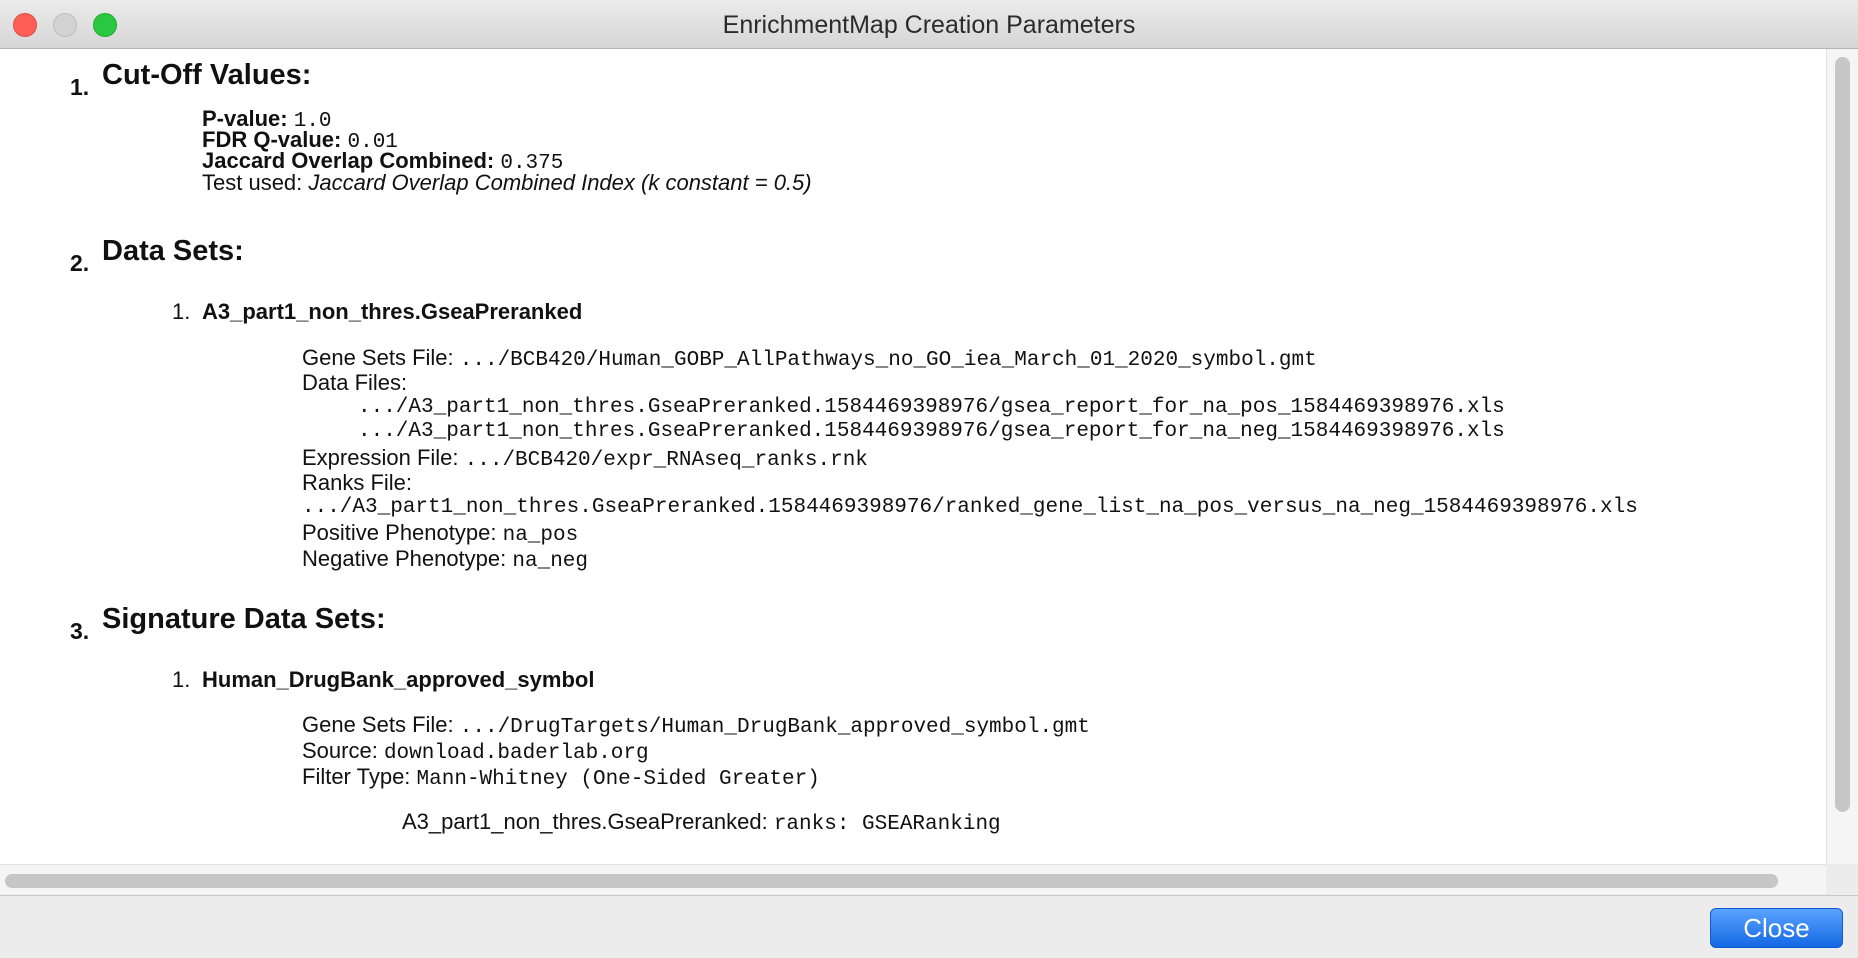  I want to click on horizontal-scrollbar, so click(913, 879).